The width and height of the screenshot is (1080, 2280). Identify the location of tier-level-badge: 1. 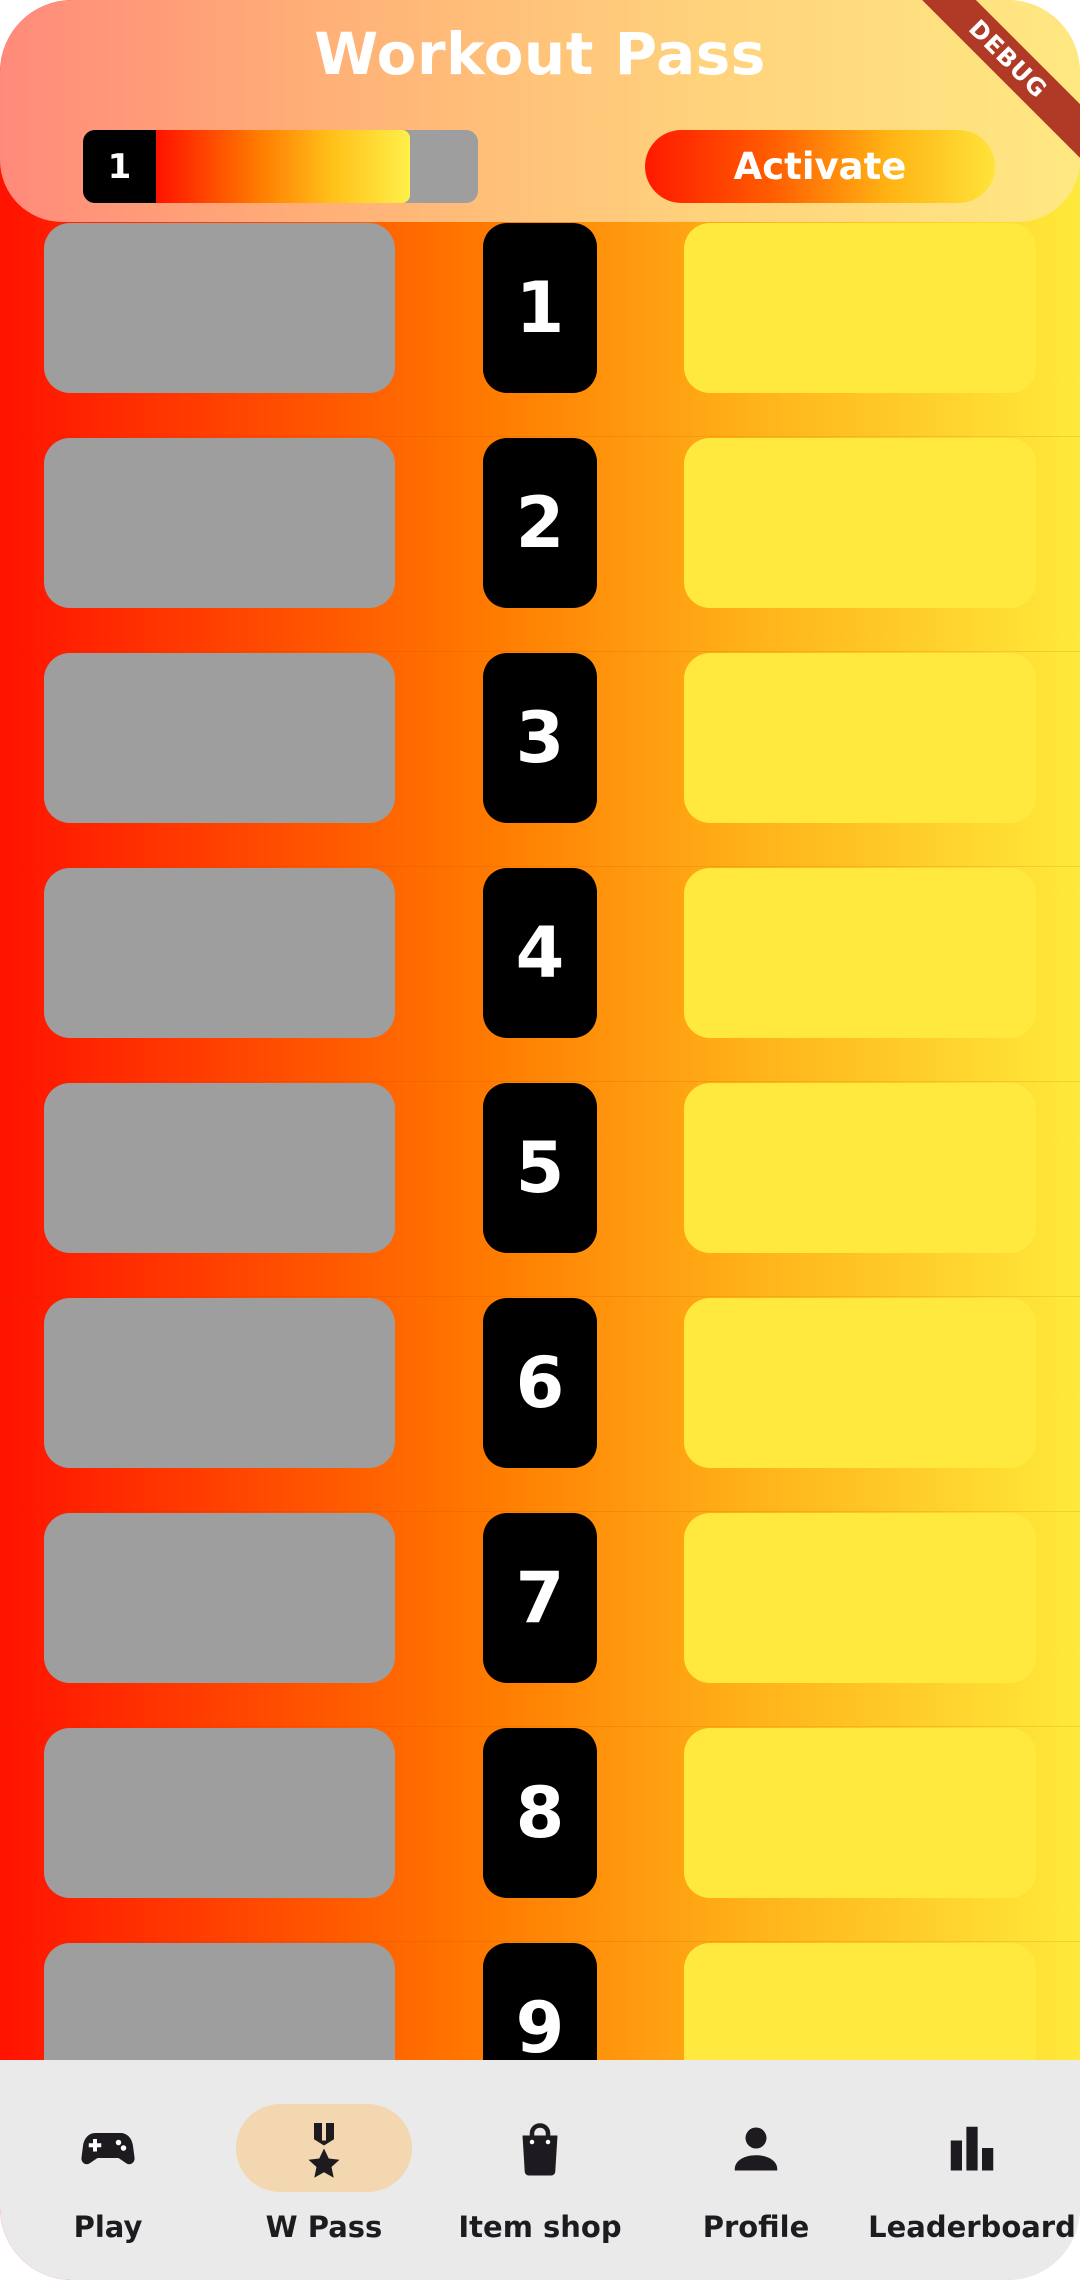
(540, 308).